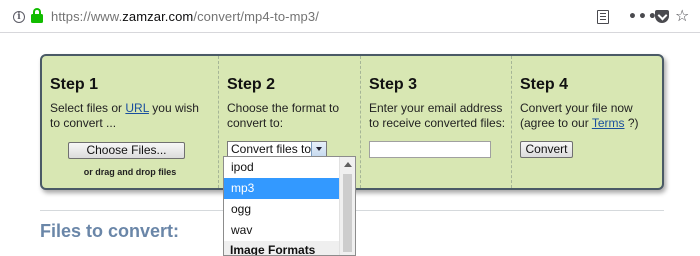  I want to click on scroll-up-arrow-icon, so click(348, 164).